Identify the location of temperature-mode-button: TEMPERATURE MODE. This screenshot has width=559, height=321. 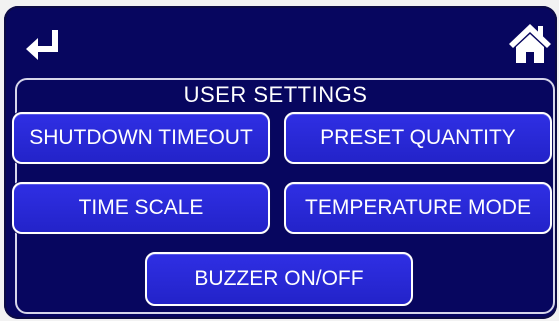
(418, 208).